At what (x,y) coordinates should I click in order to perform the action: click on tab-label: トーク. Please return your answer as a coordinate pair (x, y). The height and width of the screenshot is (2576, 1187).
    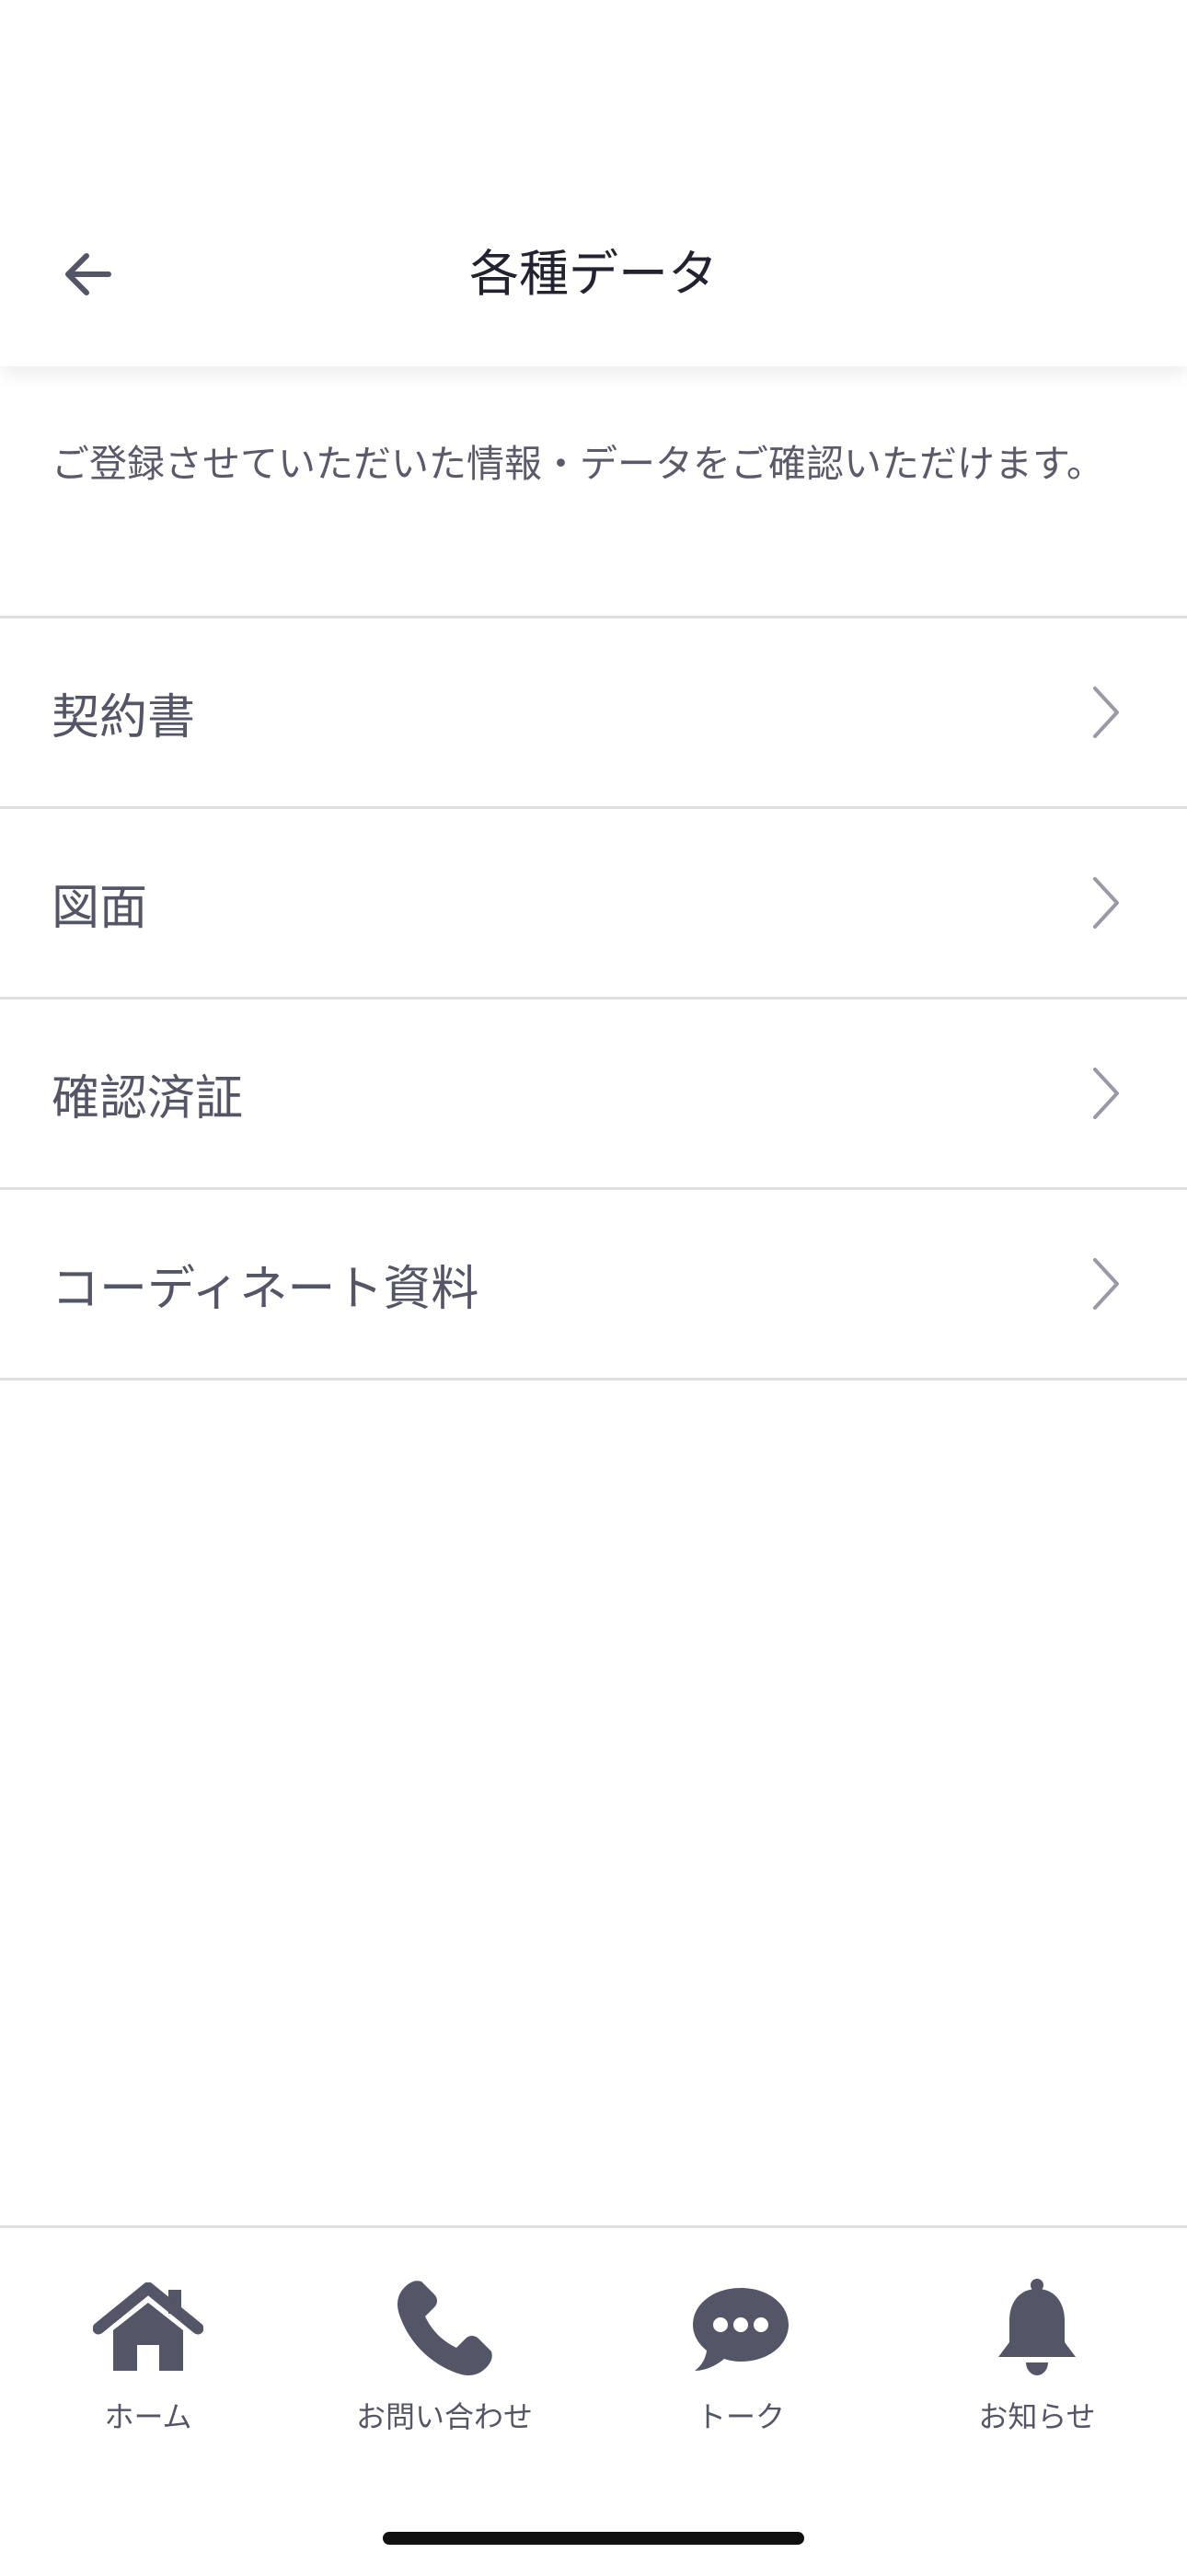
    Looking at the image, I should click on (740, 2417).